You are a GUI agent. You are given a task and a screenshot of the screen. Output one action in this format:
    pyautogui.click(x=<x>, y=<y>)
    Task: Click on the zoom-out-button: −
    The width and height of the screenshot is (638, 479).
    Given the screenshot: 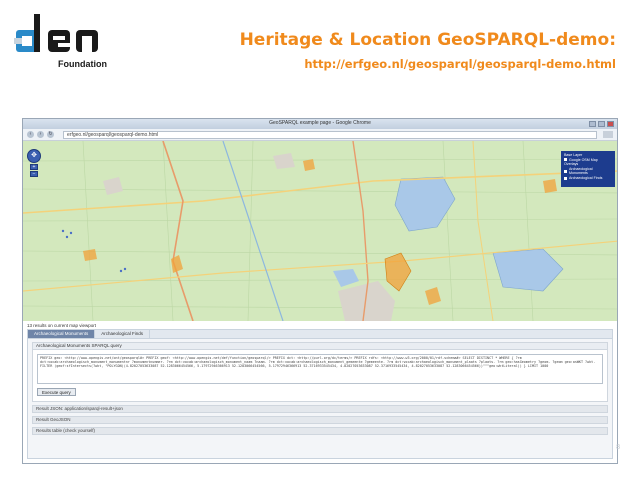 What is the action you would take?
    pyautogui.click(x=34, y=174)
    